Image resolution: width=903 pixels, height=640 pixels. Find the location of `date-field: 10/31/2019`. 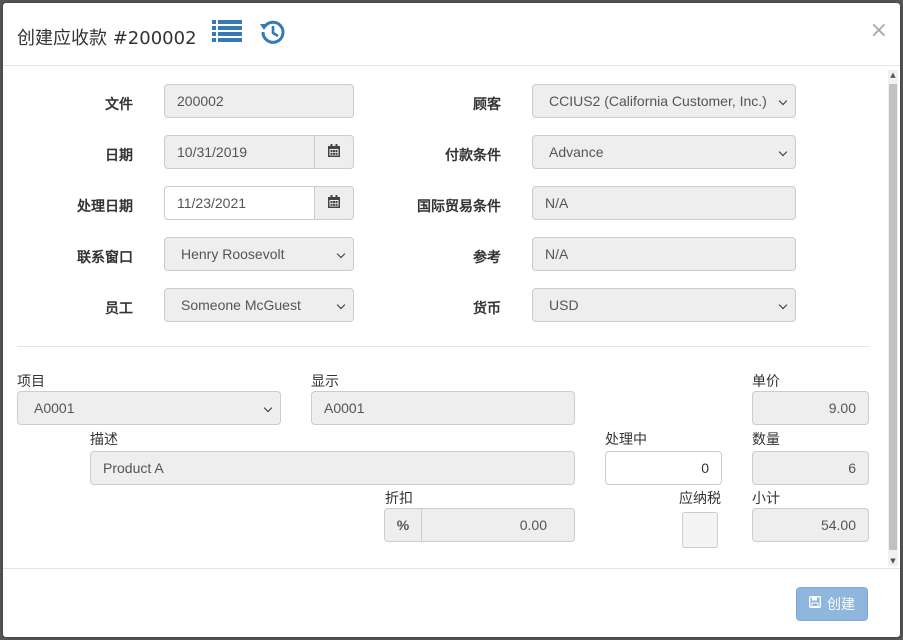

date-field: 10/31/2019 is located at coordinates (240, 152).